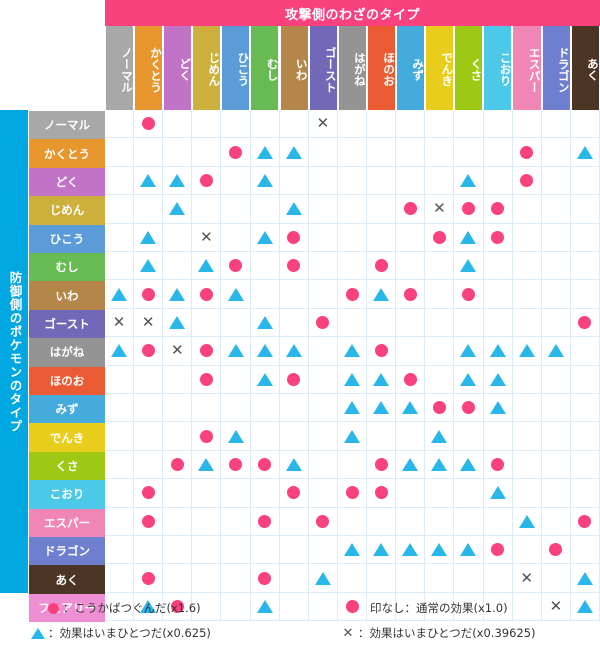 The image size is (600, 650). Describe the element at coordinates (527, 436) in the screenshot. I see `cell-r11-c14` at that location.